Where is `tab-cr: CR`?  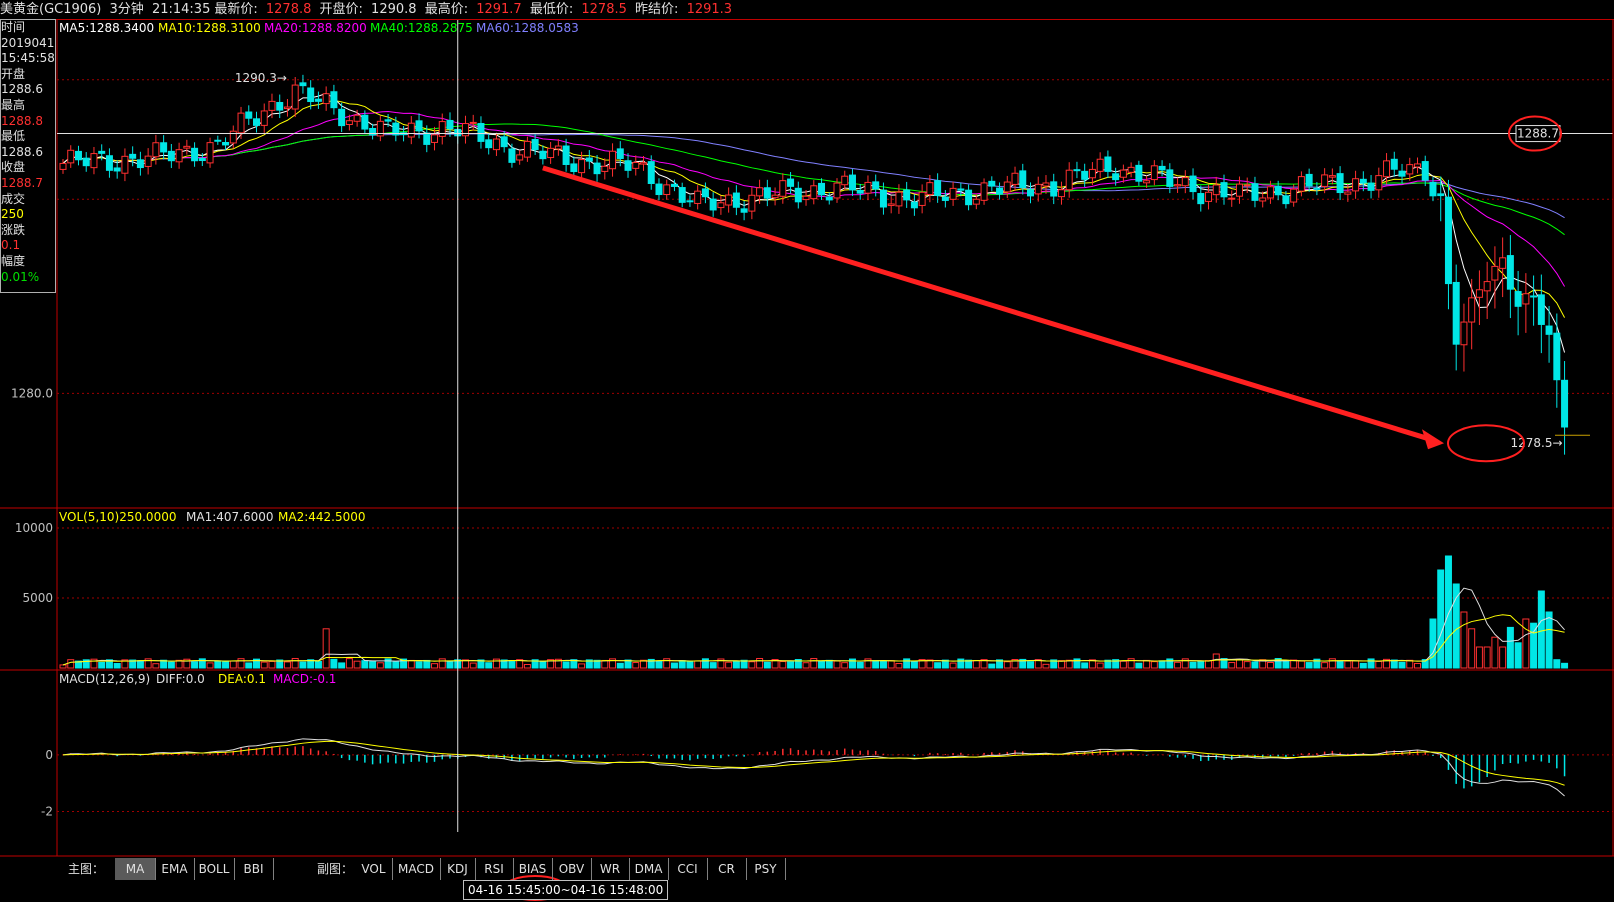
tab-cr: CR is located at coordinates (727, 869).